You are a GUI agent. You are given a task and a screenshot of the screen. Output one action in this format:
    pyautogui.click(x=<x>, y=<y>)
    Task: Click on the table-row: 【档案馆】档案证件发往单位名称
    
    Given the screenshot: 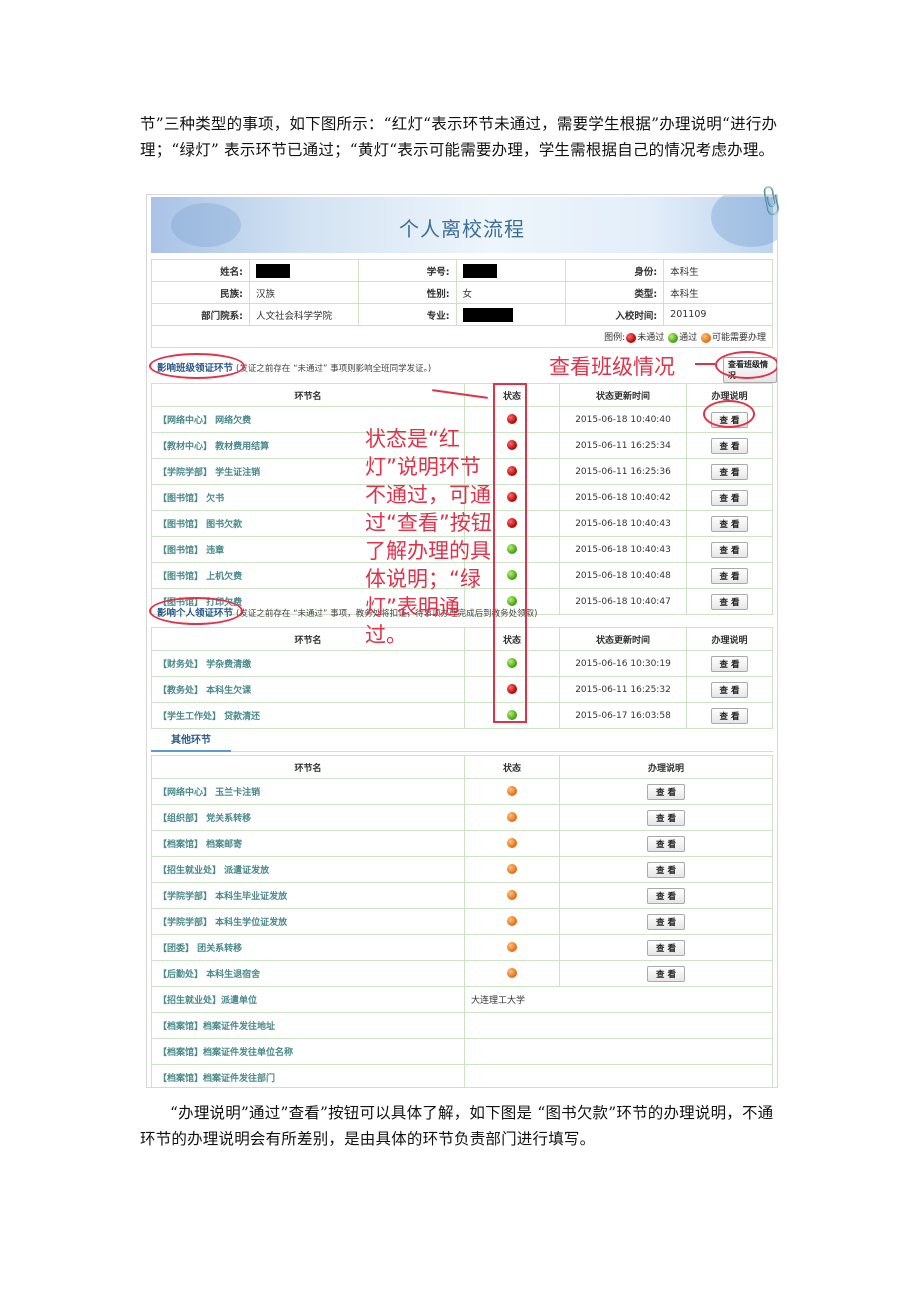 What is the action you would take?
    pyautogui.click(x=462, y=1051)
    